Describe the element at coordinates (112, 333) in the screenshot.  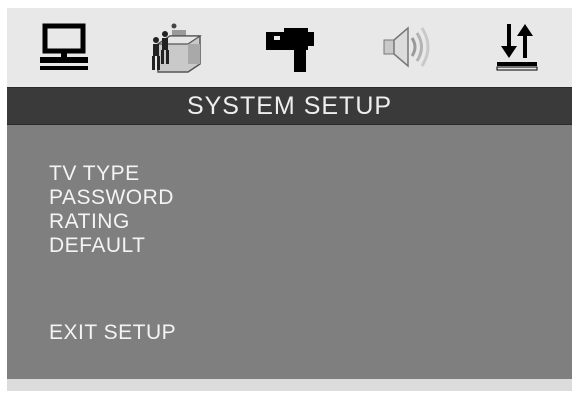
I see `exit-setup-button: EXIT SETUP` at that location.